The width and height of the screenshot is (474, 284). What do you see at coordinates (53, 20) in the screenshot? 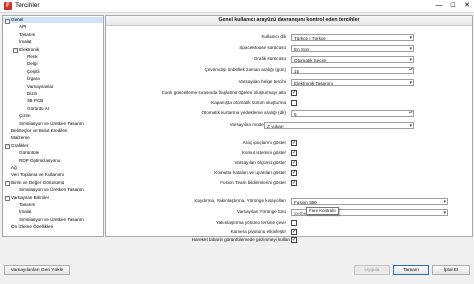
I see `tree-item: − Genel` at bounding box center [53, 20].